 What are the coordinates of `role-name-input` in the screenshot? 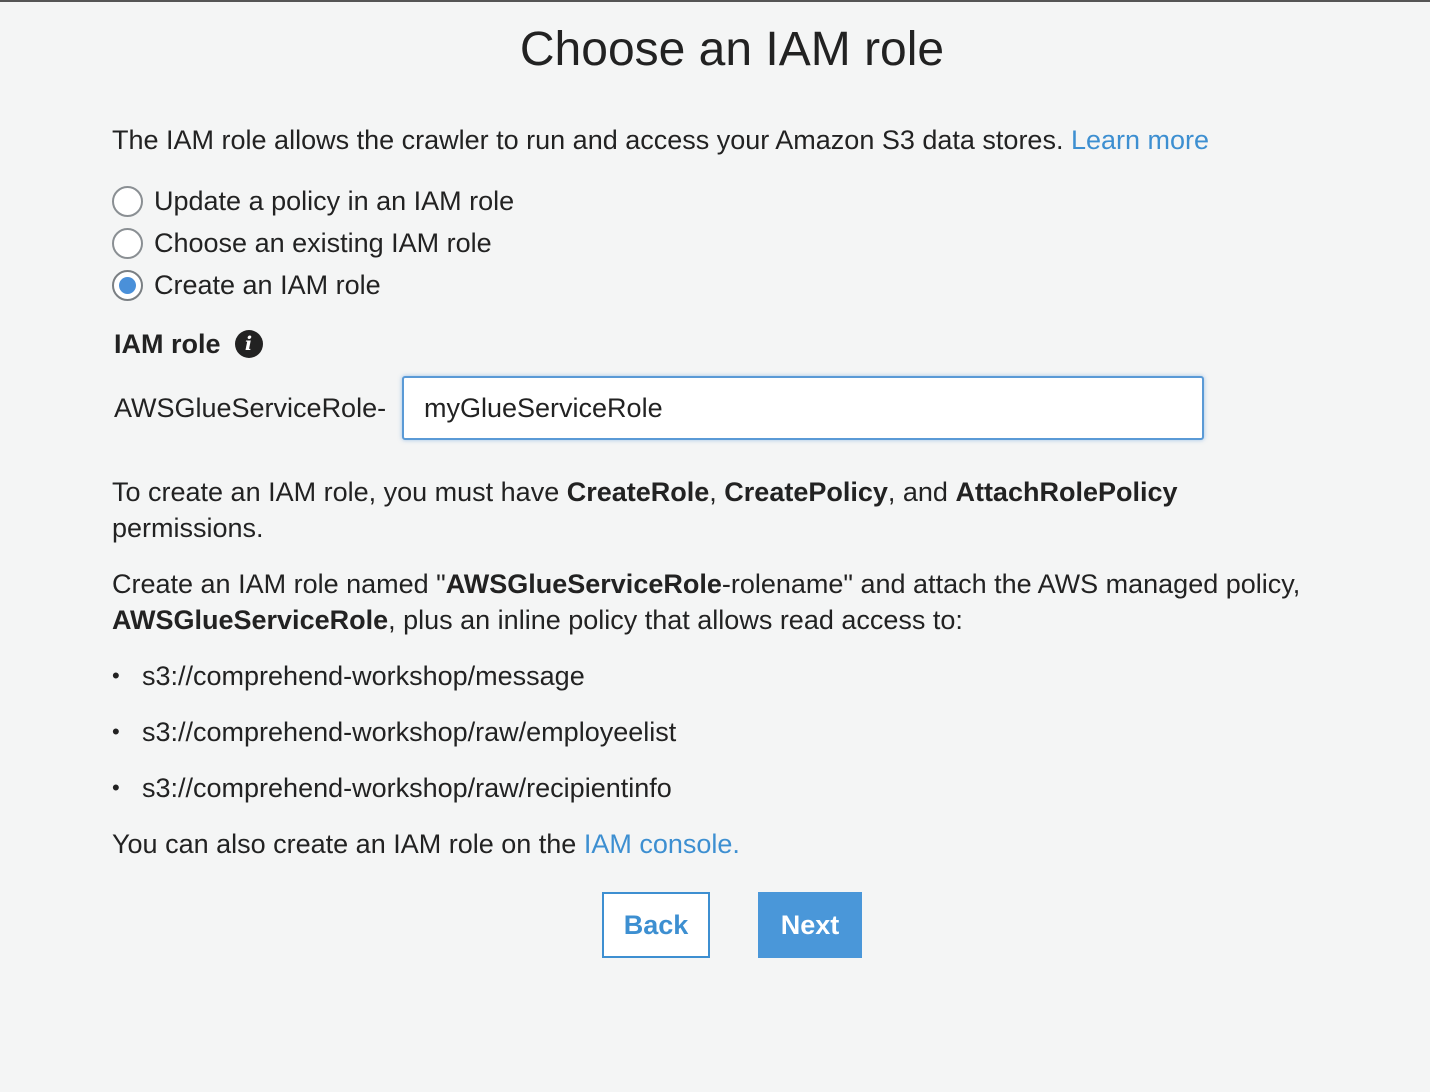 It's located at (803, 408).